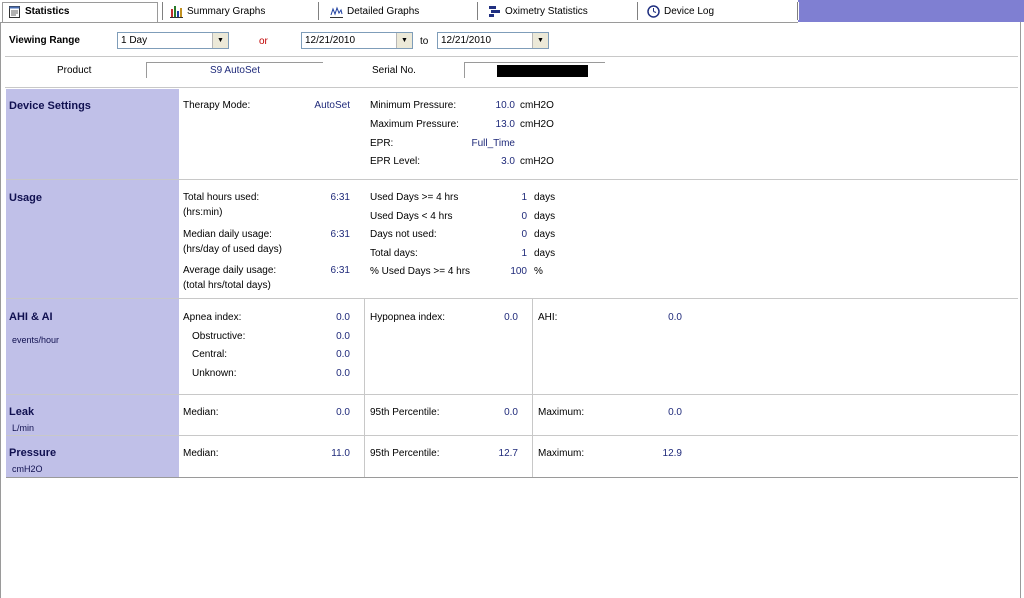 The height and width of the screenshot is (598, 1024). Describe the element at coordinates (340, 453) in the screenshot. I see `pressure-median-value: 11.0` at that location.